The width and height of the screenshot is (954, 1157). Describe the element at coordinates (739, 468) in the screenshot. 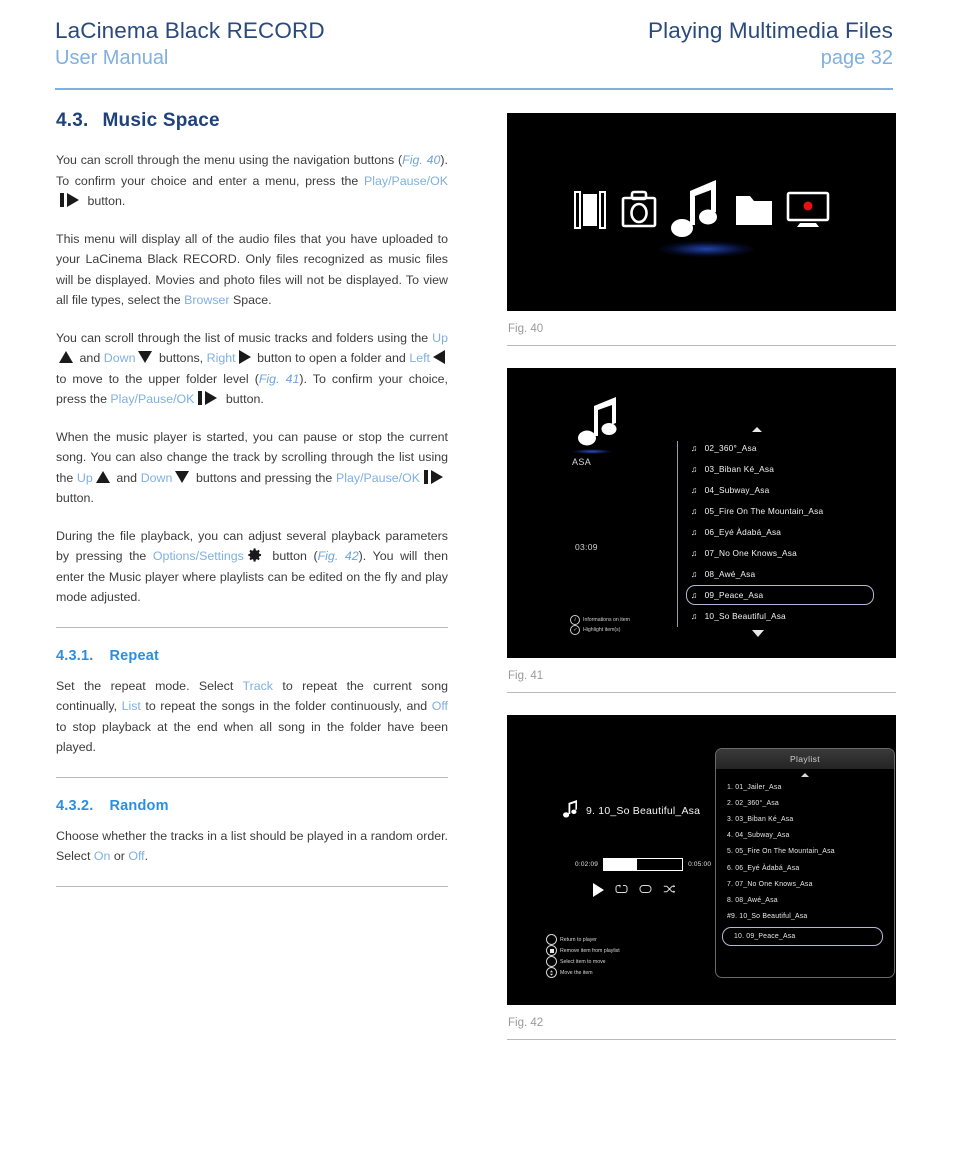

I see `track-name: 03_Biban Ké_Asa` at that location.